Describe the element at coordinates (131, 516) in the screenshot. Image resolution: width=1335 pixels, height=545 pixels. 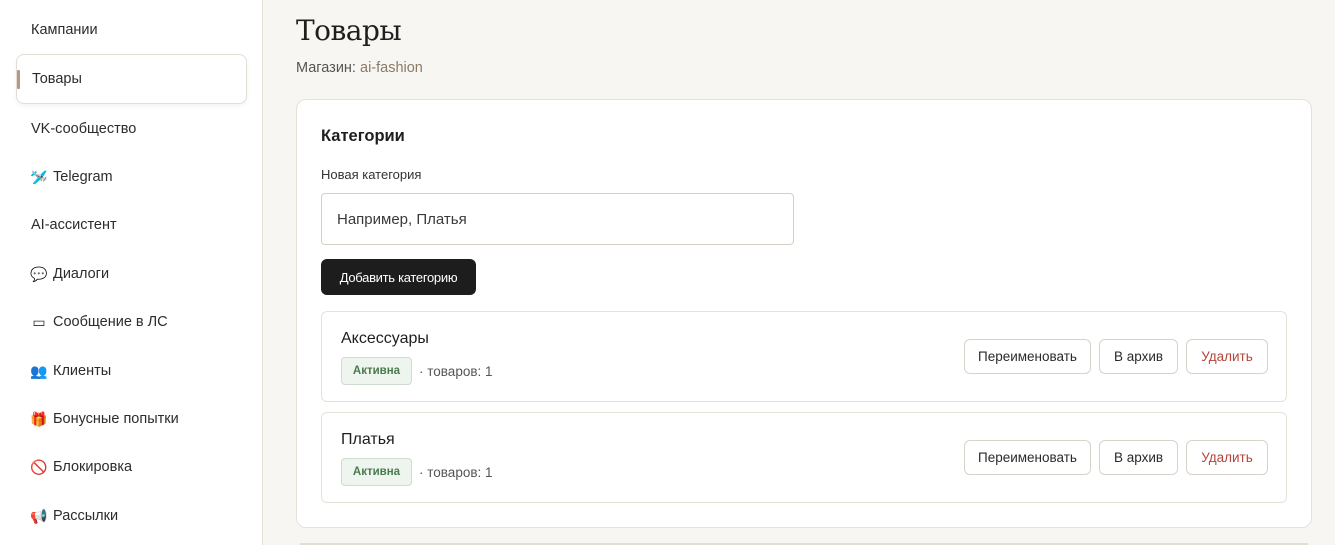
I see `sidebar-item-mailings: 📢 Рассылки` at that location.